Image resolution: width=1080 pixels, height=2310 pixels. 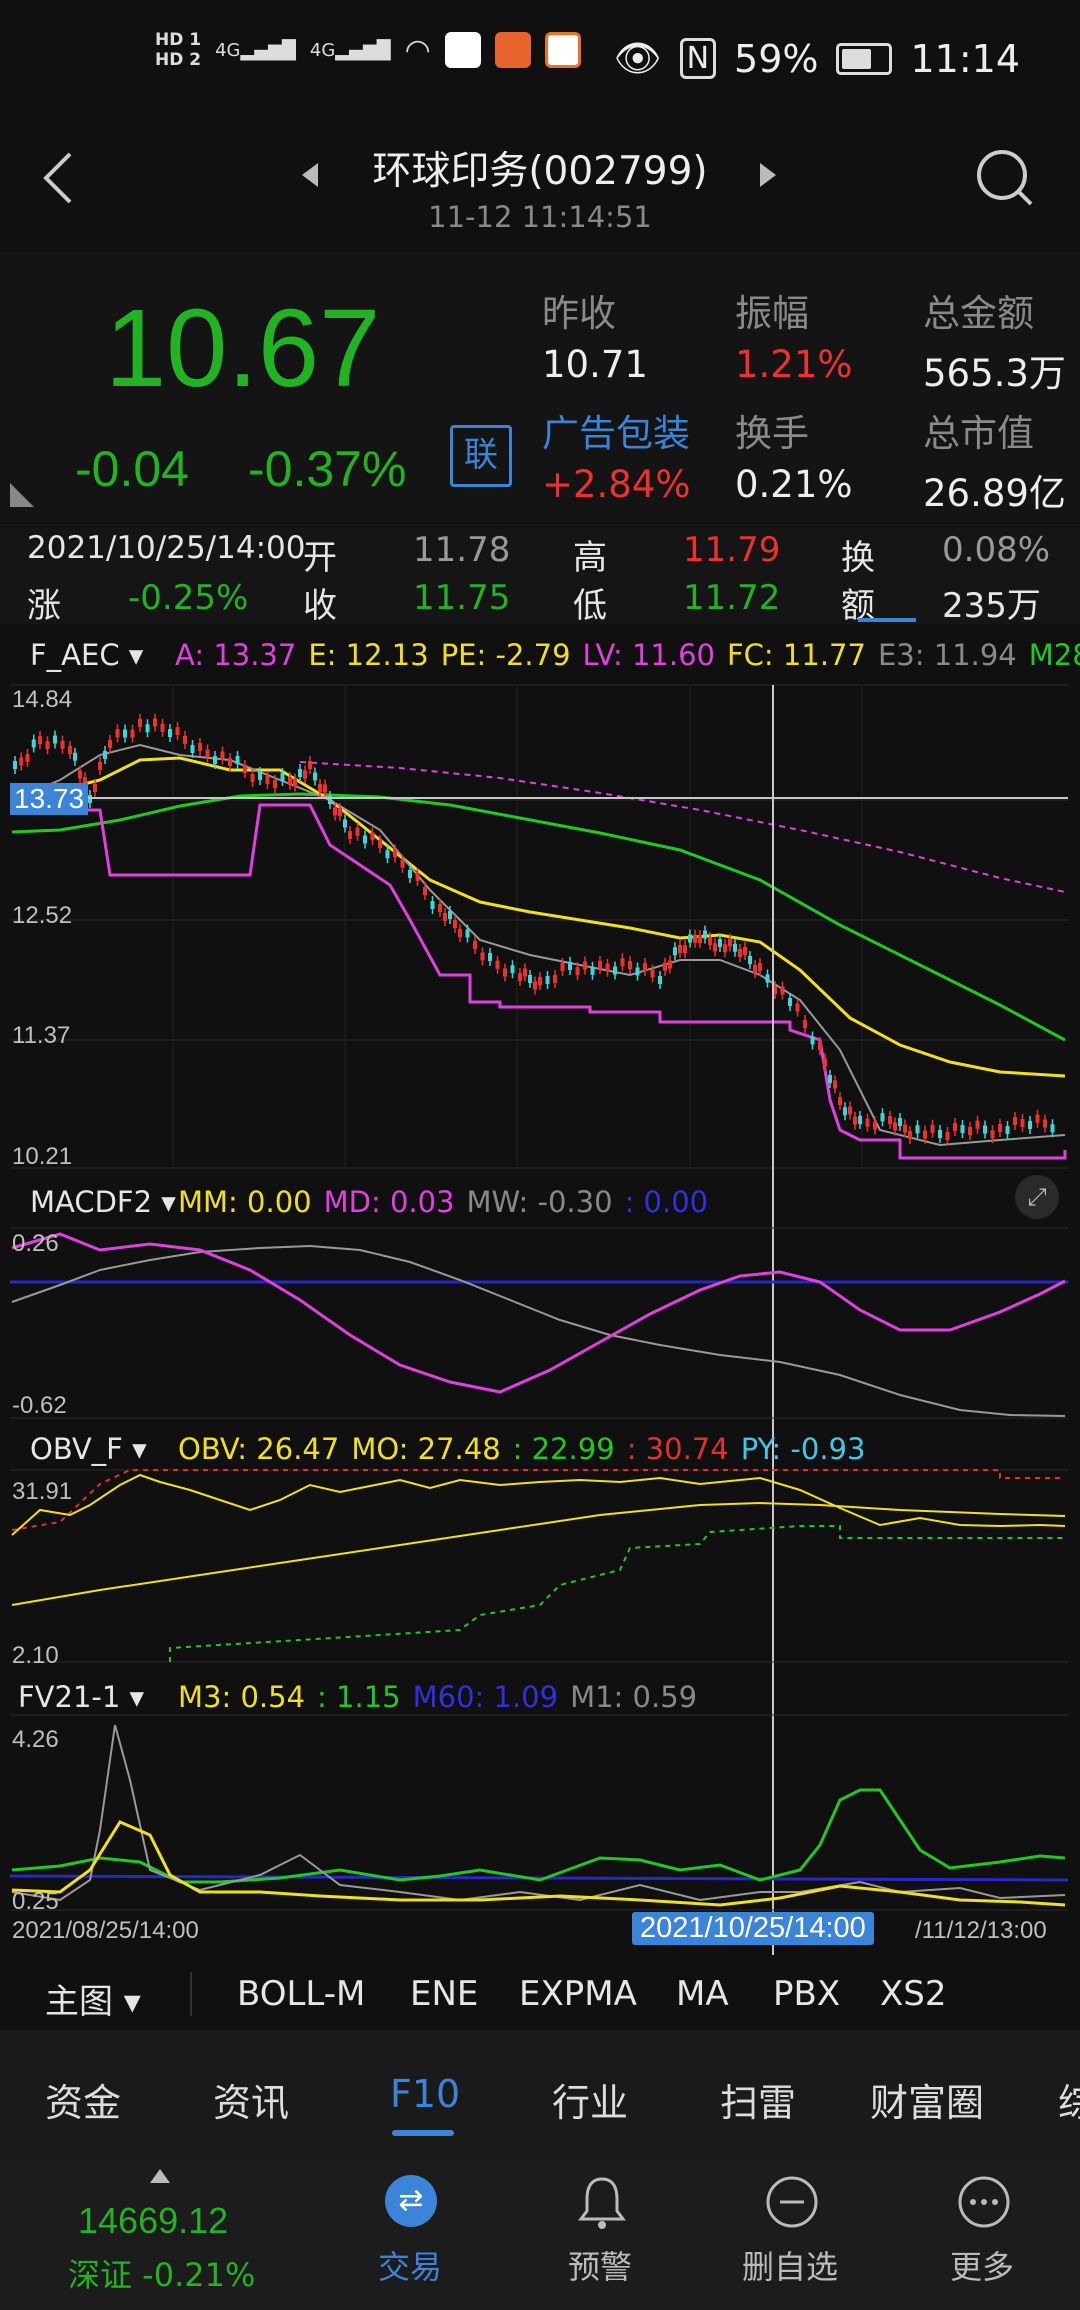 I want to click on page-title: 环球印务(002799), so click(x=540, y=171).